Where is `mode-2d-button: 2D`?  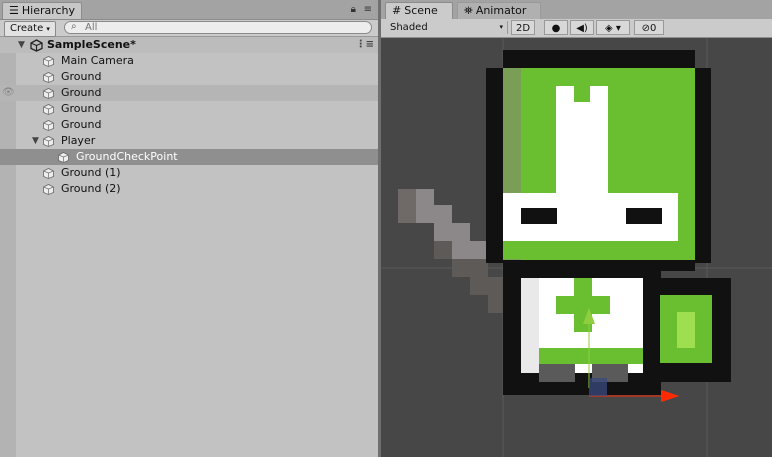
mode-2d-button: 2D is located at coordinates (523, 27).